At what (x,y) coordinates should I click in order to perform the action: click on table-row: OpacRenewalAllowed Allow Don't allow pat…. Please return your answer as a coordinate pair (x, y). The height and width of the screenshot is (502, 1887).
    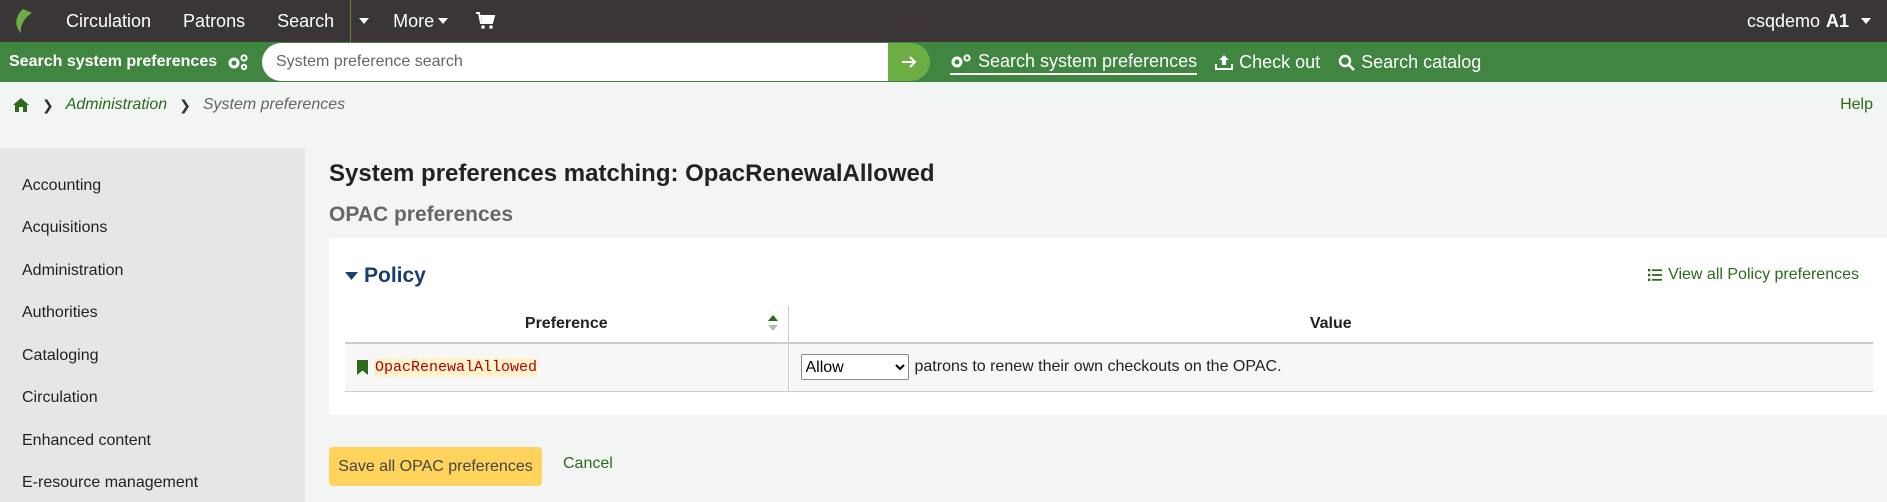
    Looking at the image, I should click on (1109, 367).